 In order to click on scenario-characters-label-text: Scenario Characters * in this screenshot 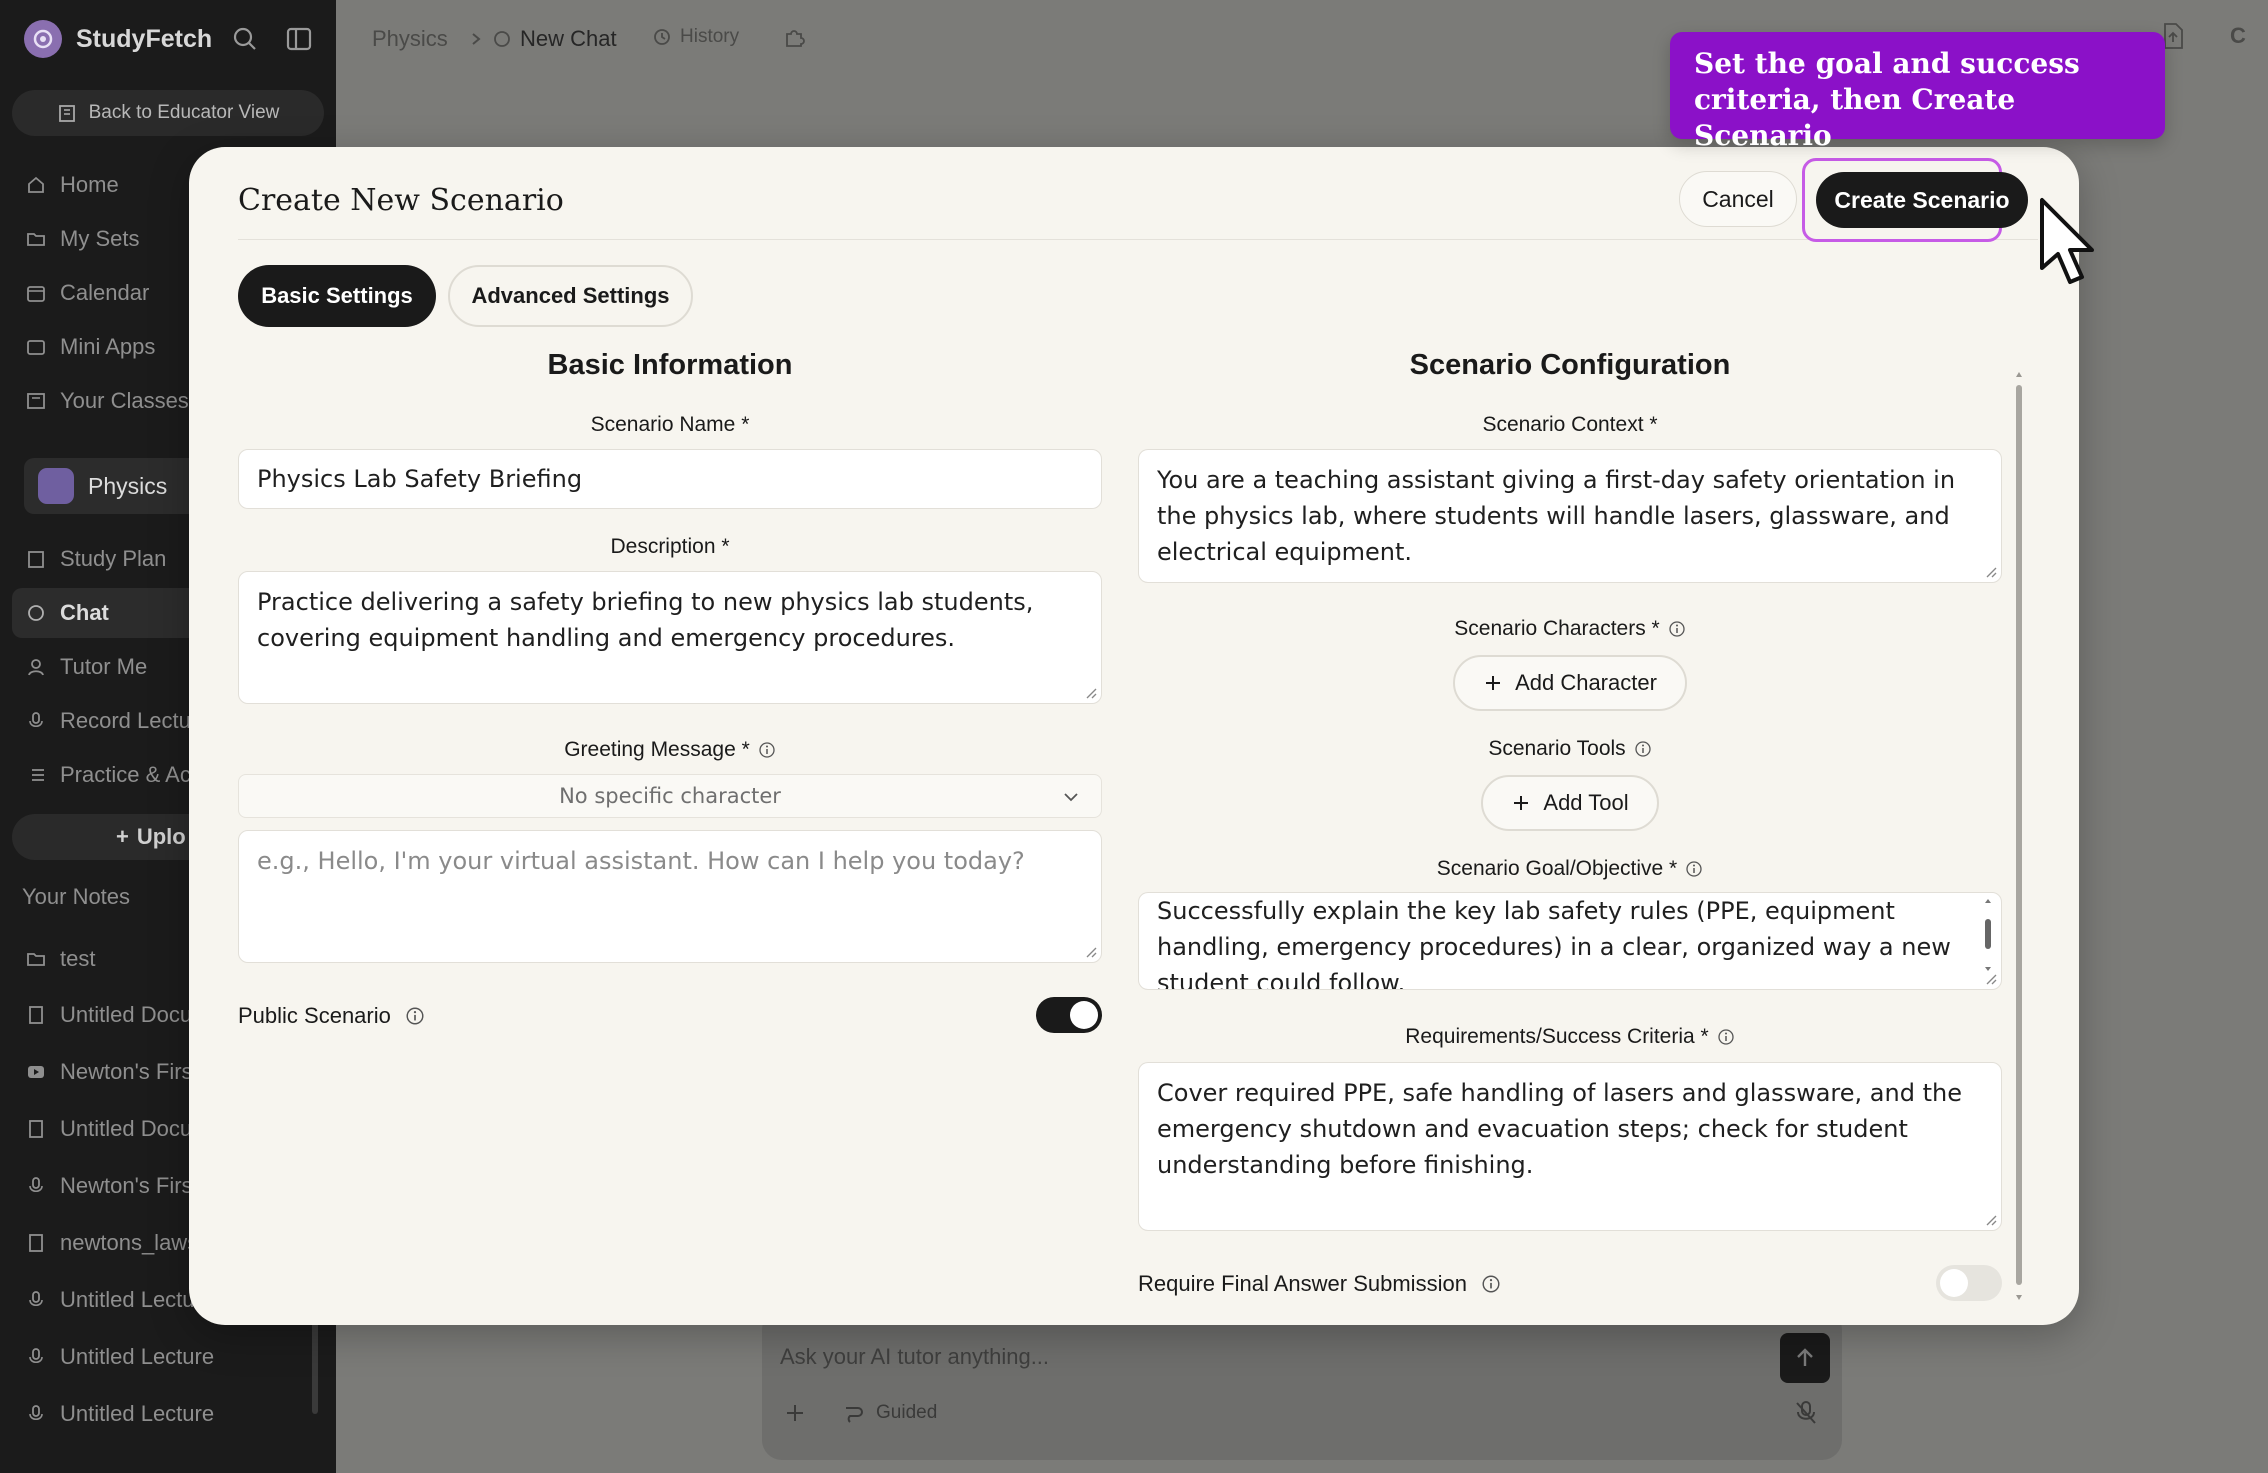, I will do `click(1557, 628)`.